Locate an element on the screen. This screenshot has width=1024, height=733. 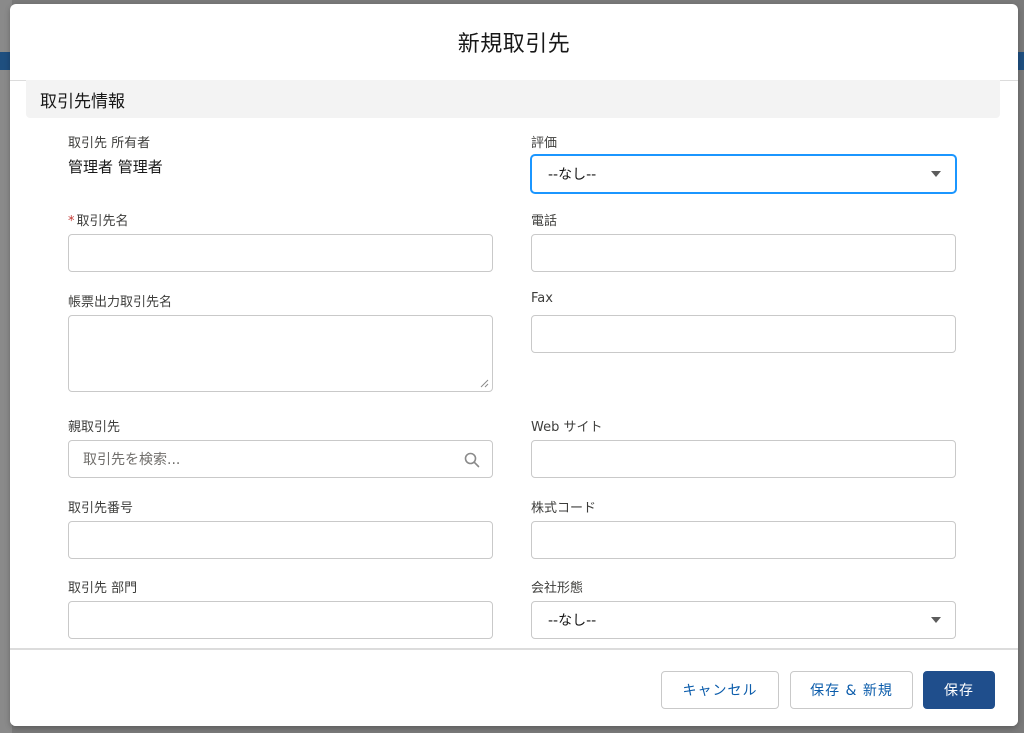
modal-header: 新規取引先 is located at coordinates (514, 42).